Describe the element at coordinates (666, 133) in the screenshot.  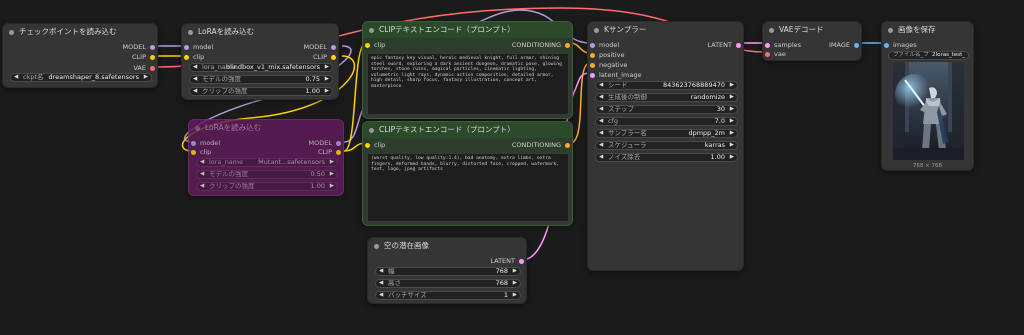
I see `sampler-name-combo: ◀ サンプラー名 dpmpp_2m ▶` at that location.